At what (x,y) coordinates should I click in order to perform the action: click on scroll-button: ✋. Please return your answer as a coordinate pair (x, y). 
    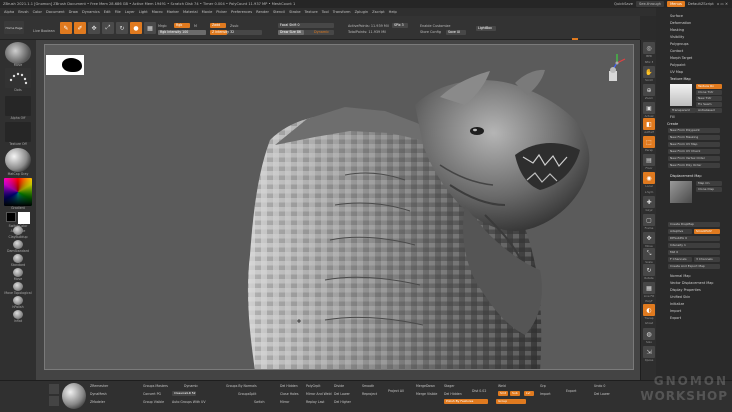
    Looking at the image, I should click on (649, 72).